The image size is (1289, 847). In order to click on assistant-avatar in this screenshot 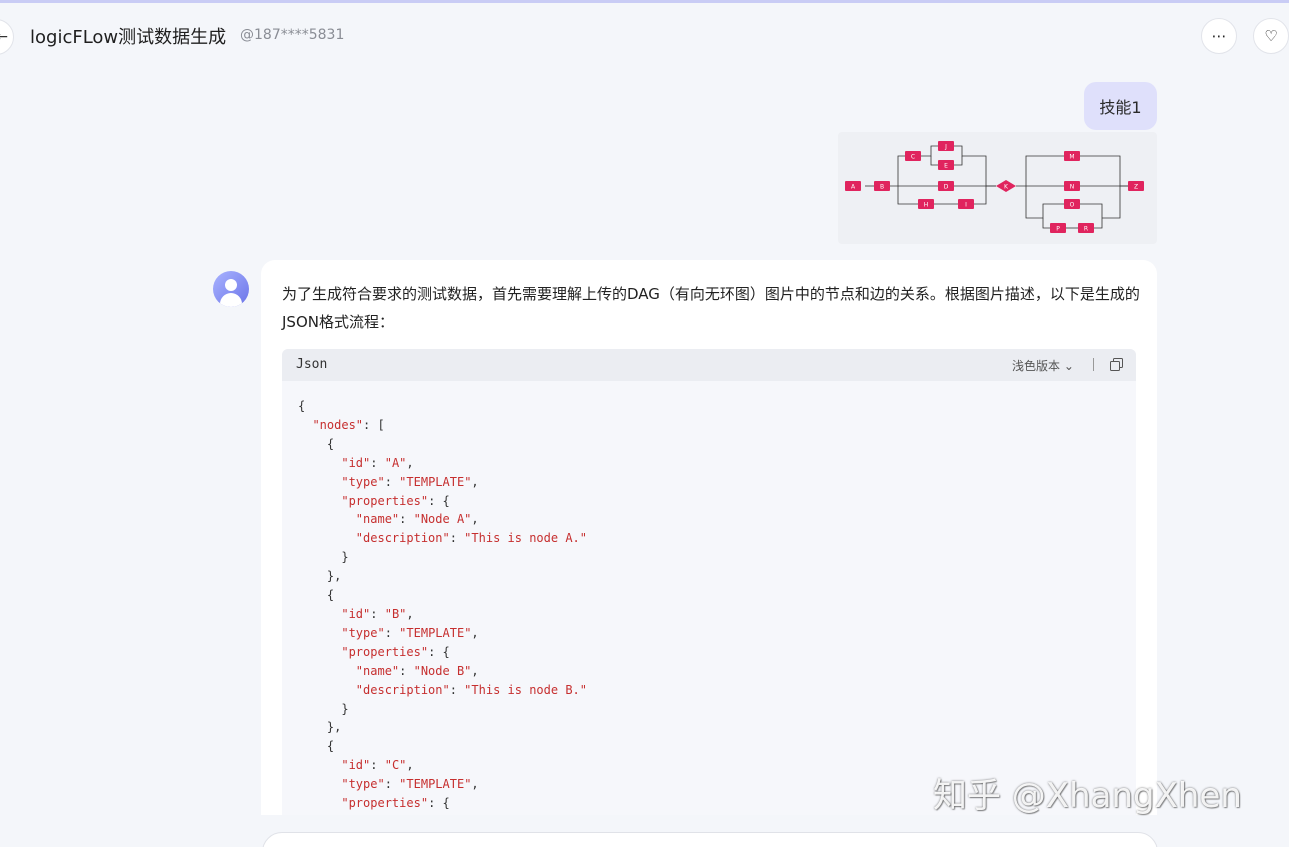, I will do `click(231, 289)`.